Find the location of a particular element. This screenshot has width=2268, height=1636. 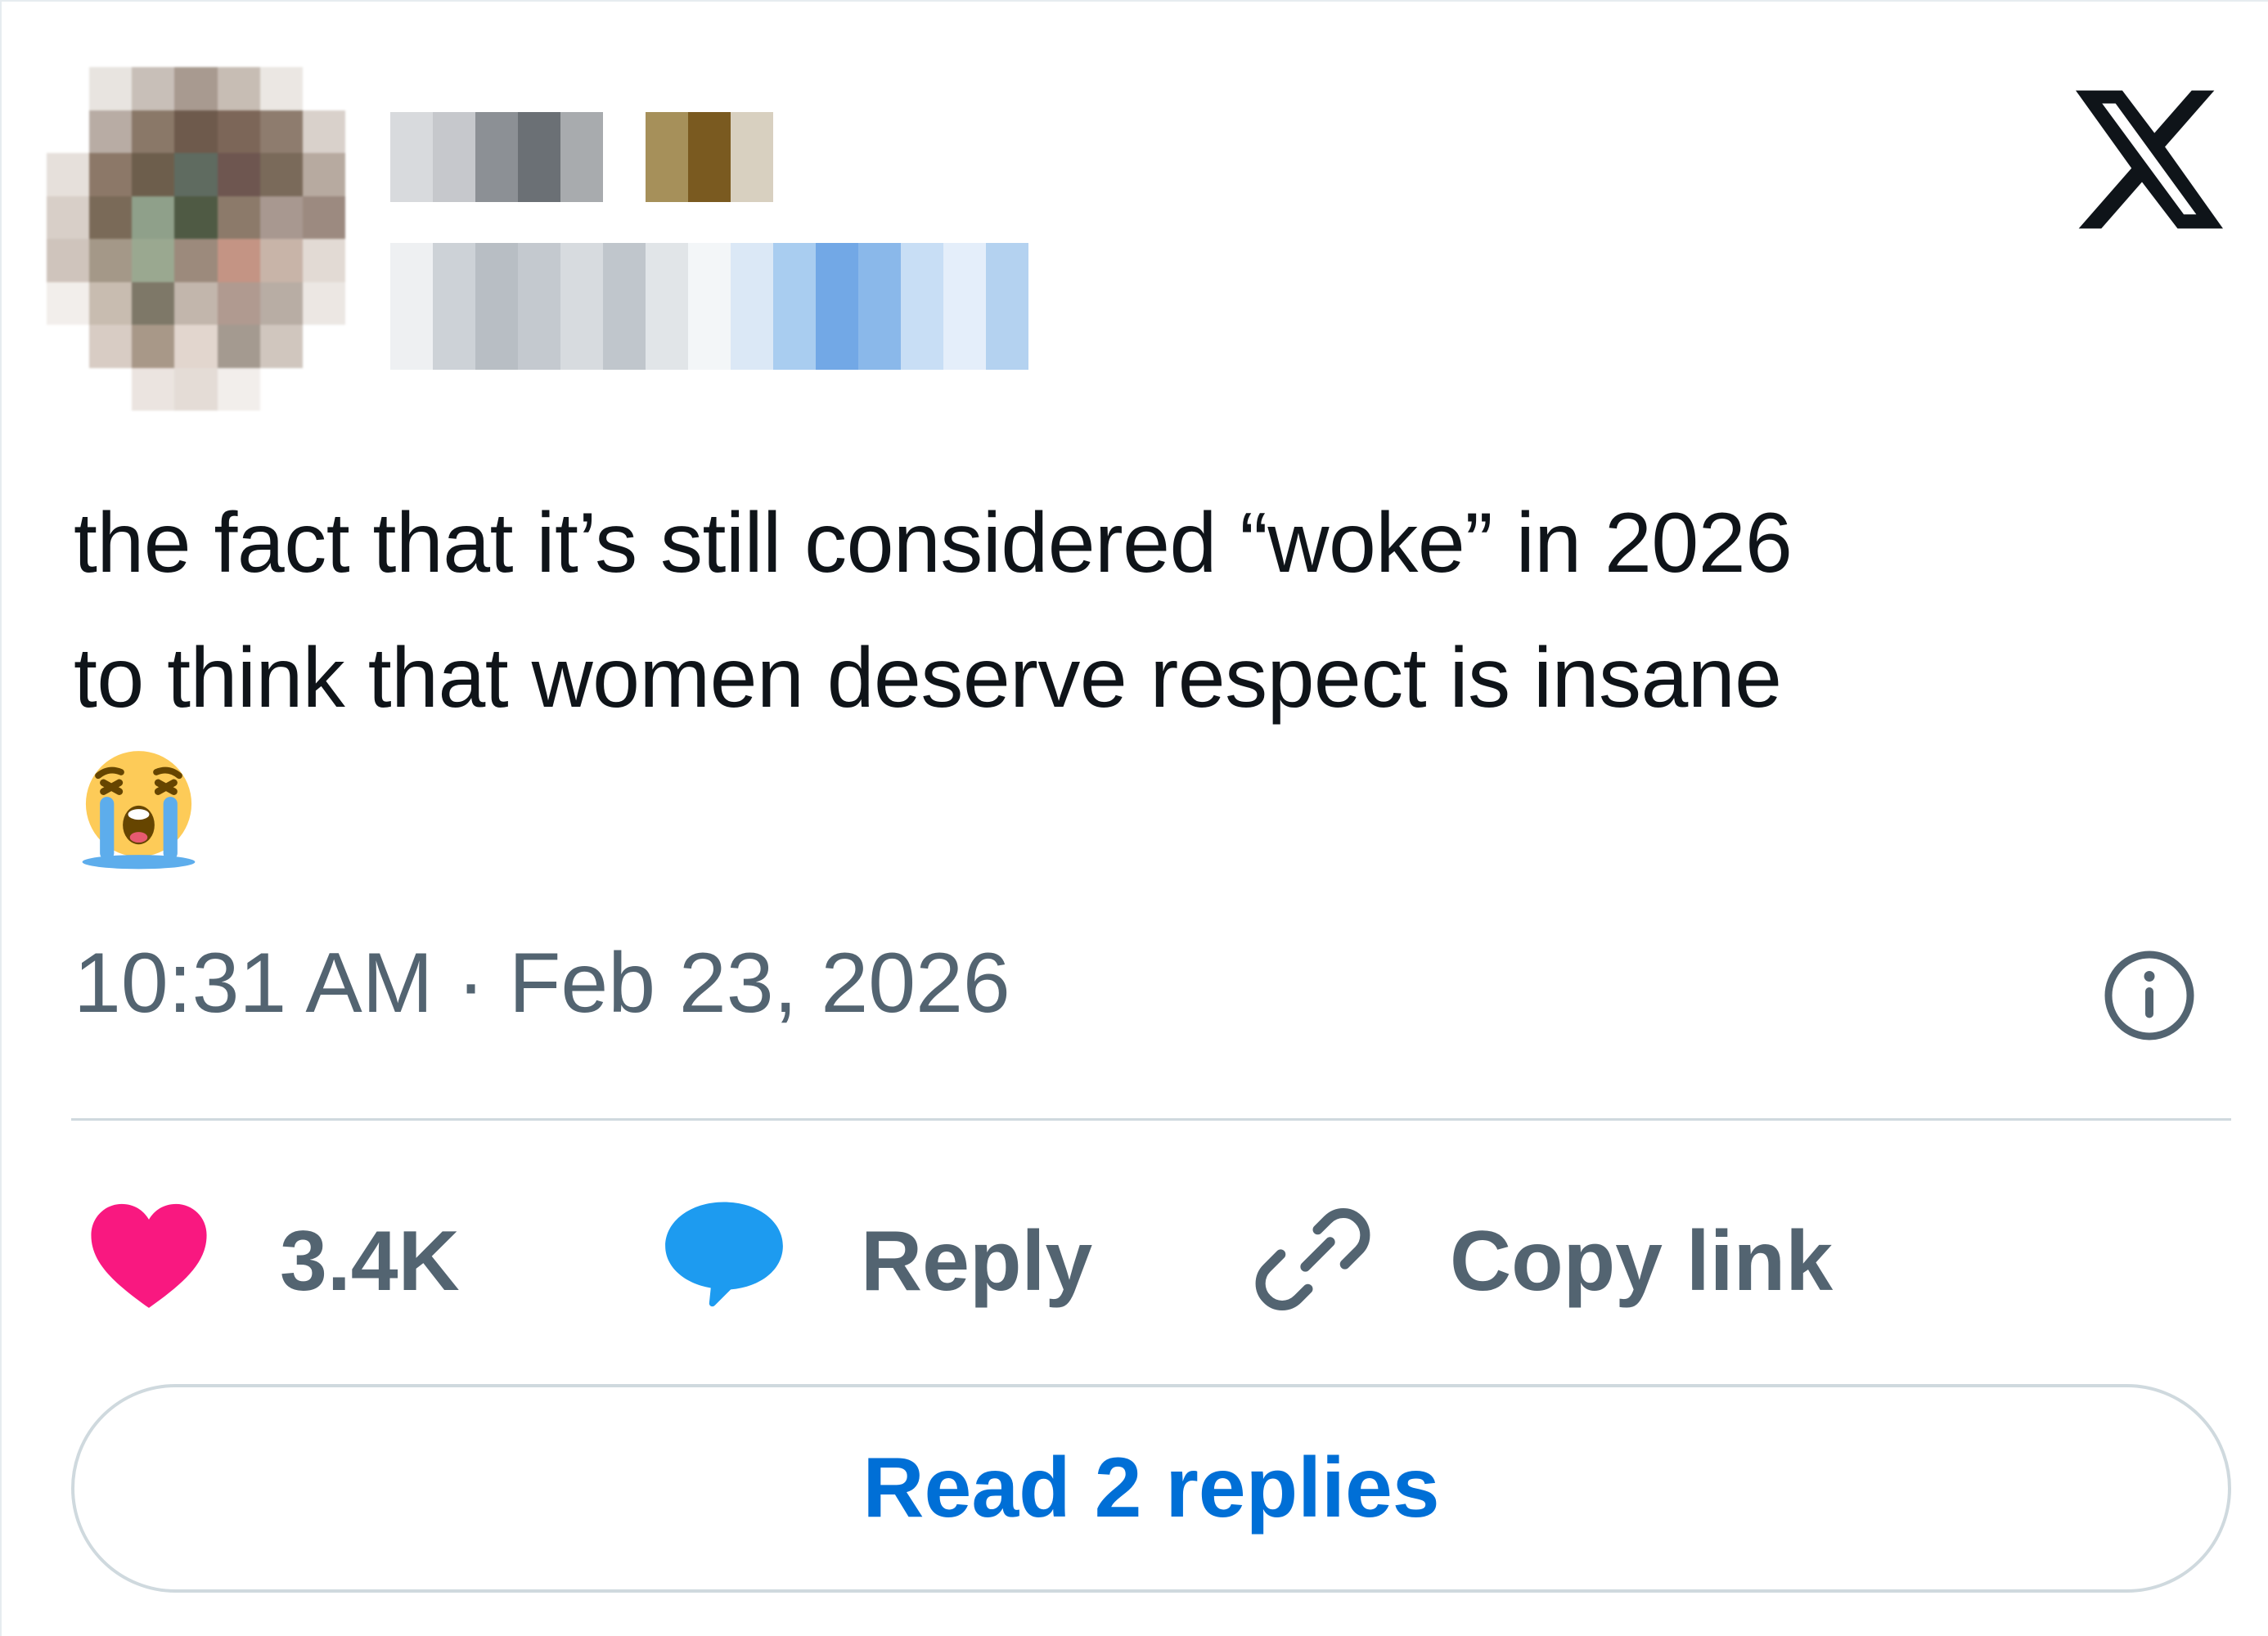

speech-bubble-icon is located at coordinates (724, 1253).